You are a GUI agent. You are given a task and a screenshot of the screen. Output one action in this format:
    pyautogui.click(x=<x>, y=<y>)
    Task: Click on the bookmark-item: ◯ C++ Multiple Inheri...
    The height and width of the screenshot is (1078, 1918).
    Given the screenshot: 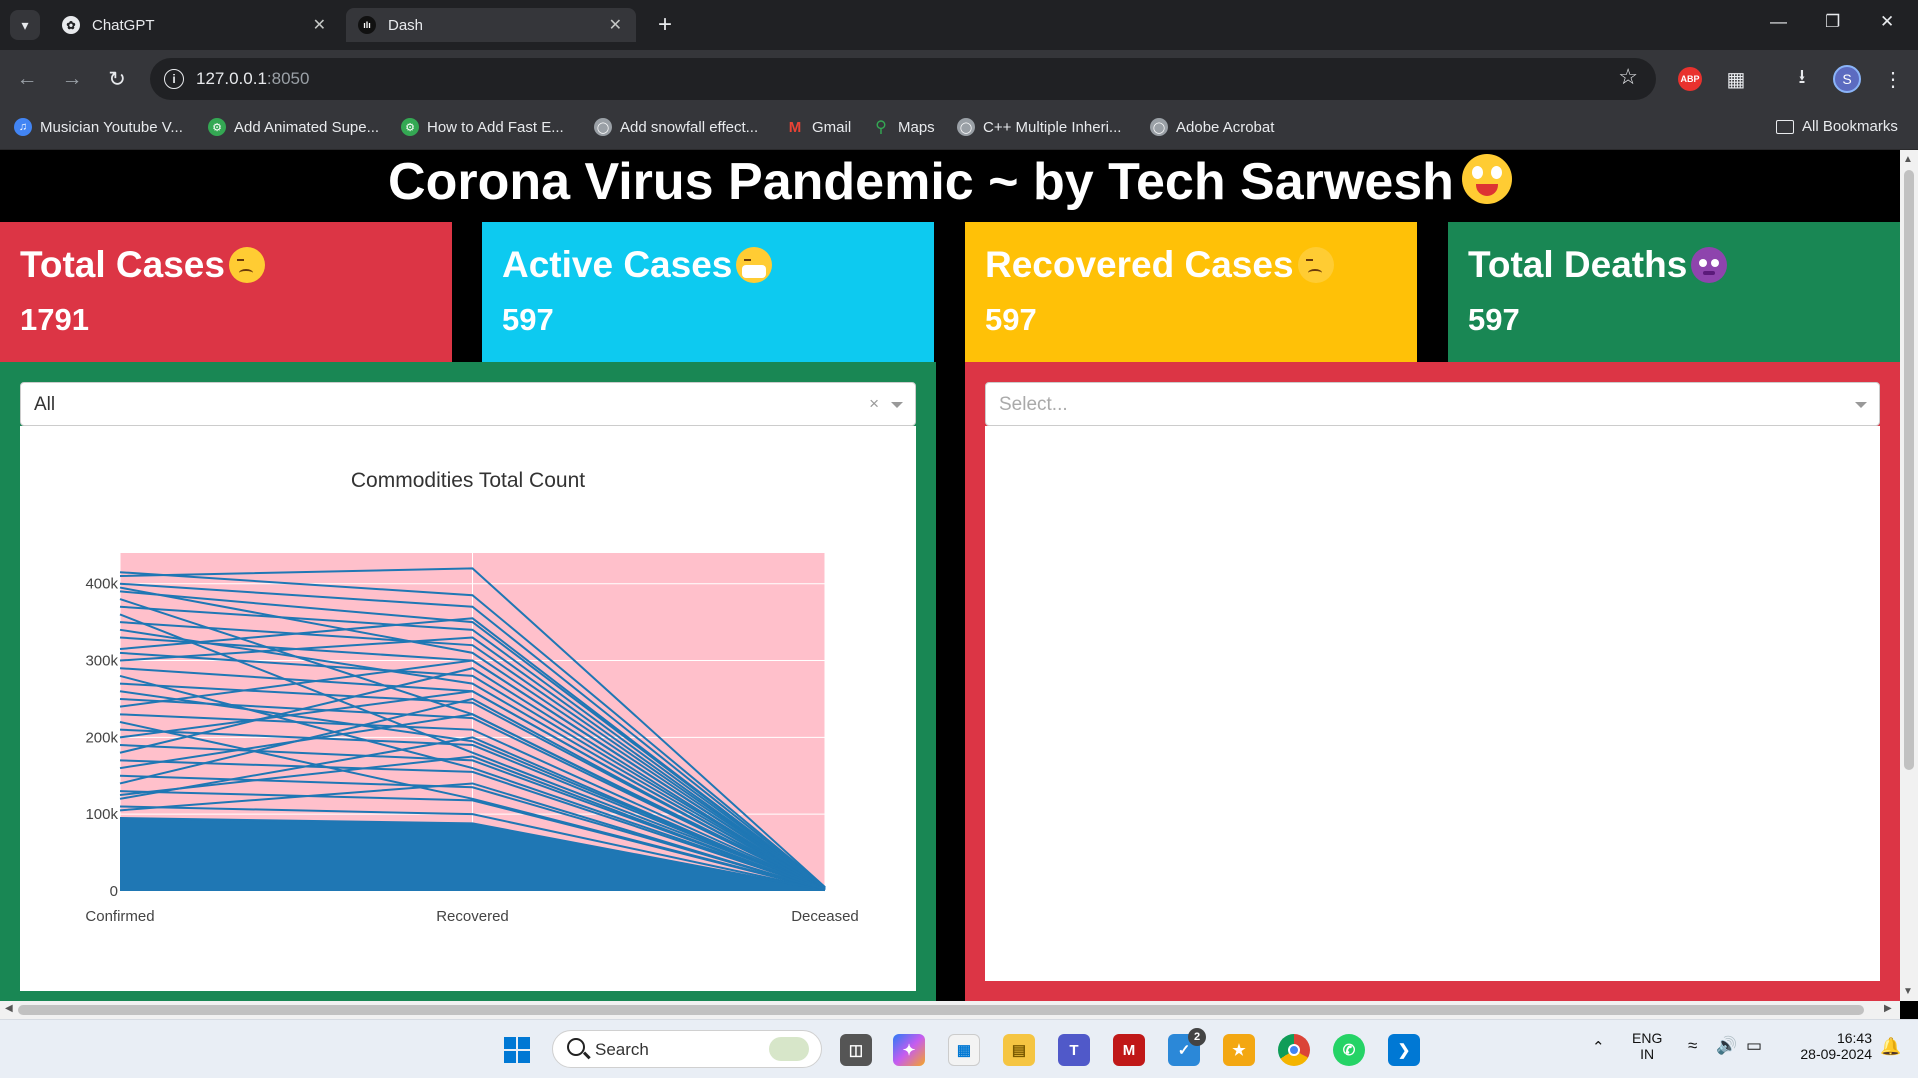 What is the action you would take?
    pyautogui.click(x=1039, y=127)
    